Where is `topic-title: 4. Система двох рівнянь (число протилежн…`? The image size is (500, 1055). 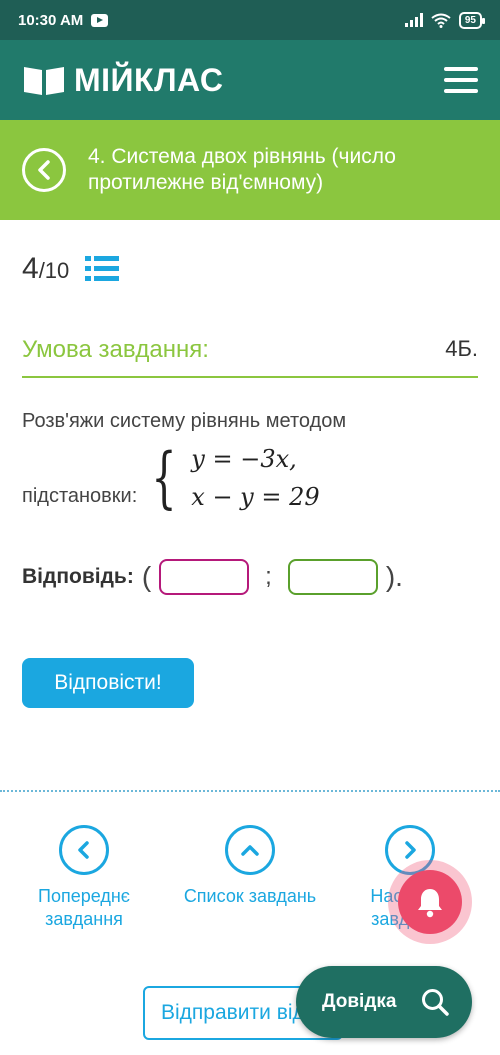
topic-title: 4. Система двох рівнянь (число протилежн… is located at coordinates (242, 169).